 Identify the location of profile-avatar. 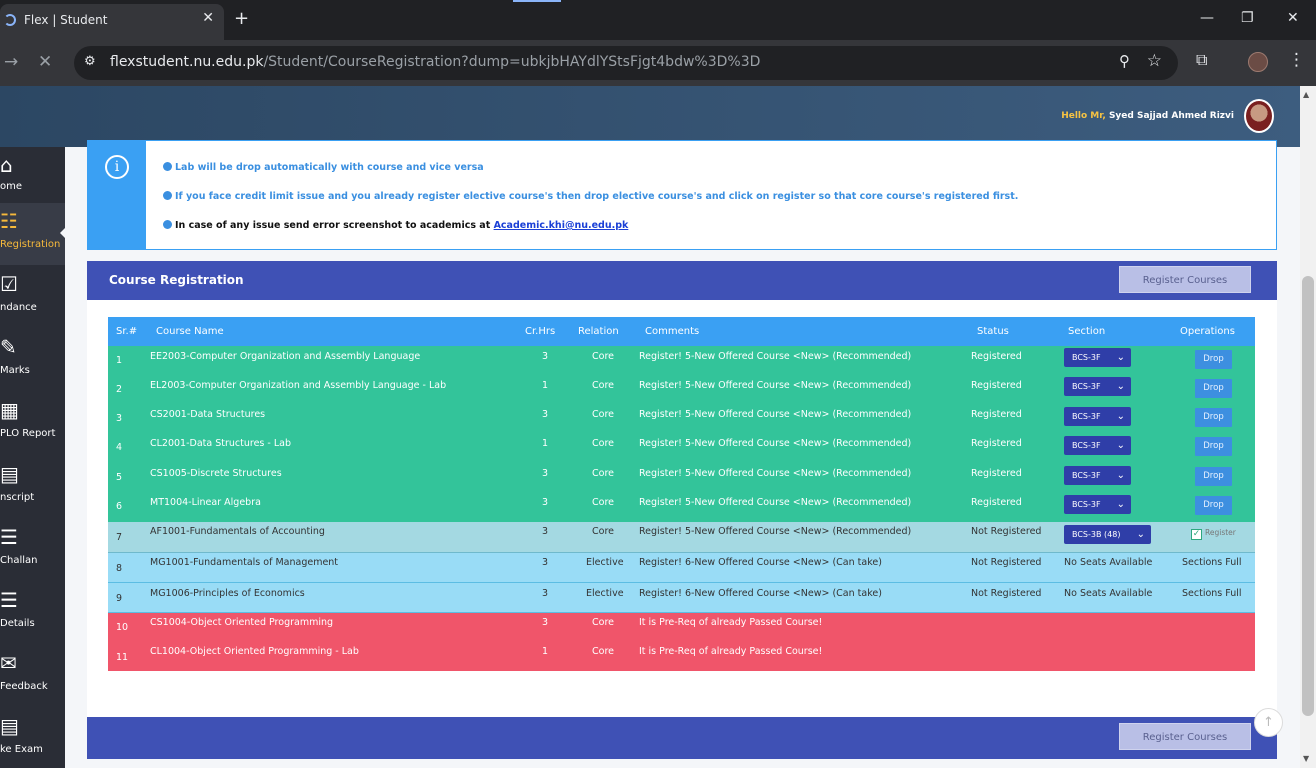
(1258, 62).